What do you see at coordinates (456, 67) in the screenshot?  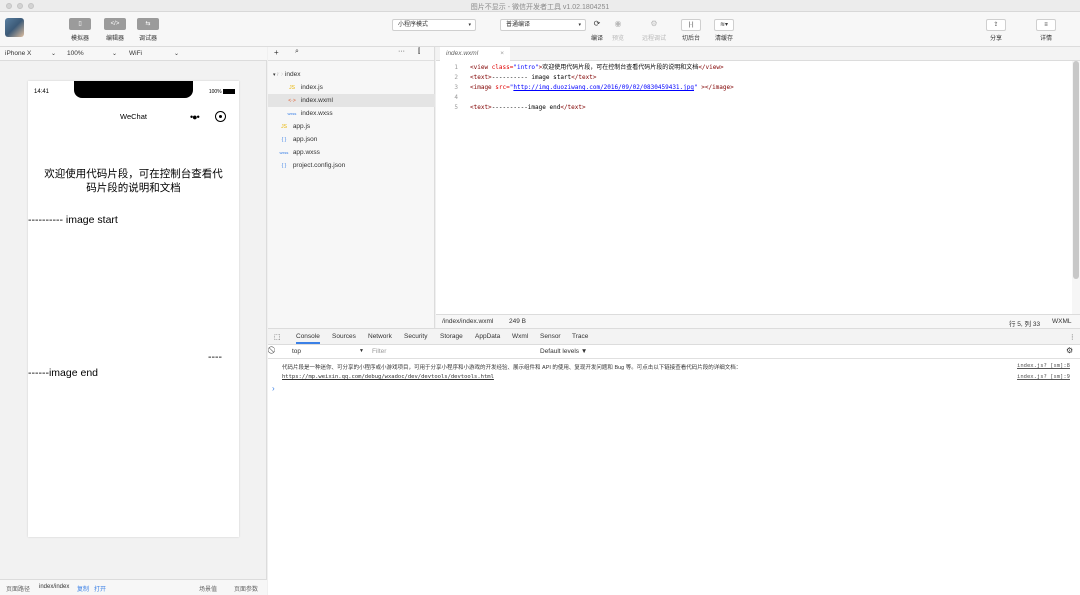 I see `line-number: 1` at bounding box center [456, 67].